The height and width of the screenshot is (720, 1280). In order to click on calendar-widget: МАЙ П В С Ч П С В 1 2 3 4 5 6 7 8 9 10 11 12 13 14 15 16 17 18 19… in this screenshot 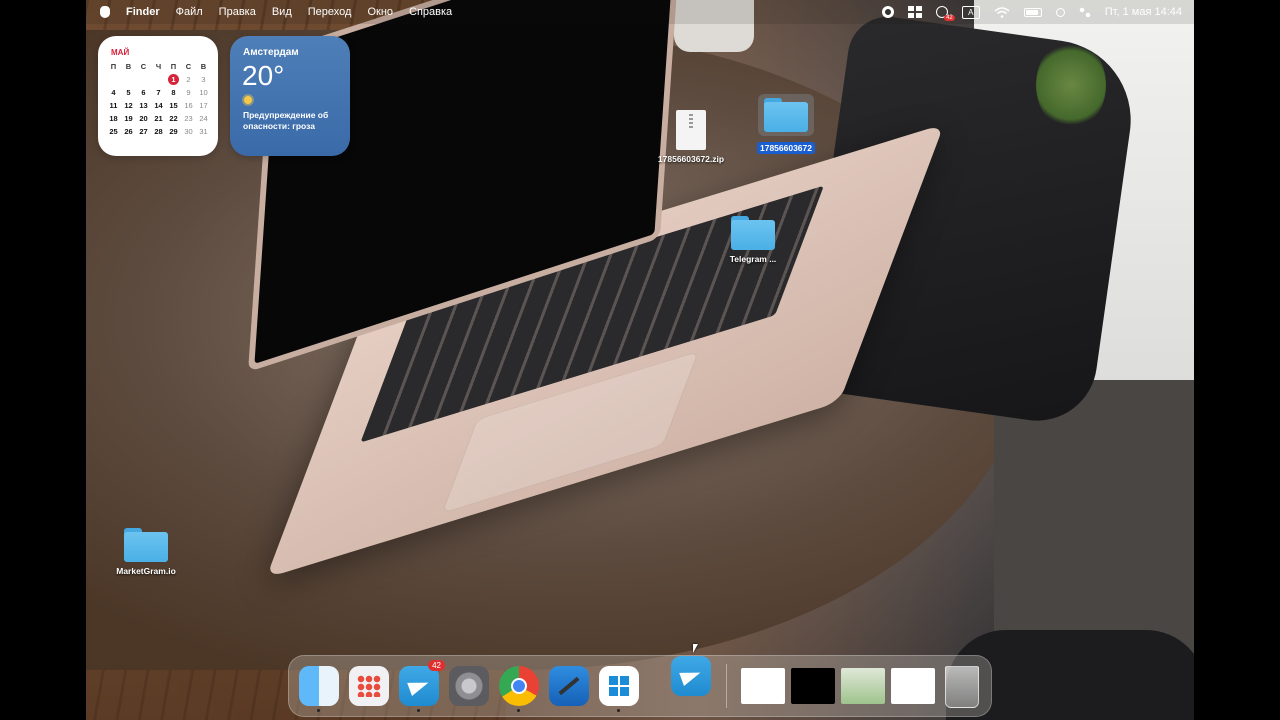, I will do `click(158, 96)`.